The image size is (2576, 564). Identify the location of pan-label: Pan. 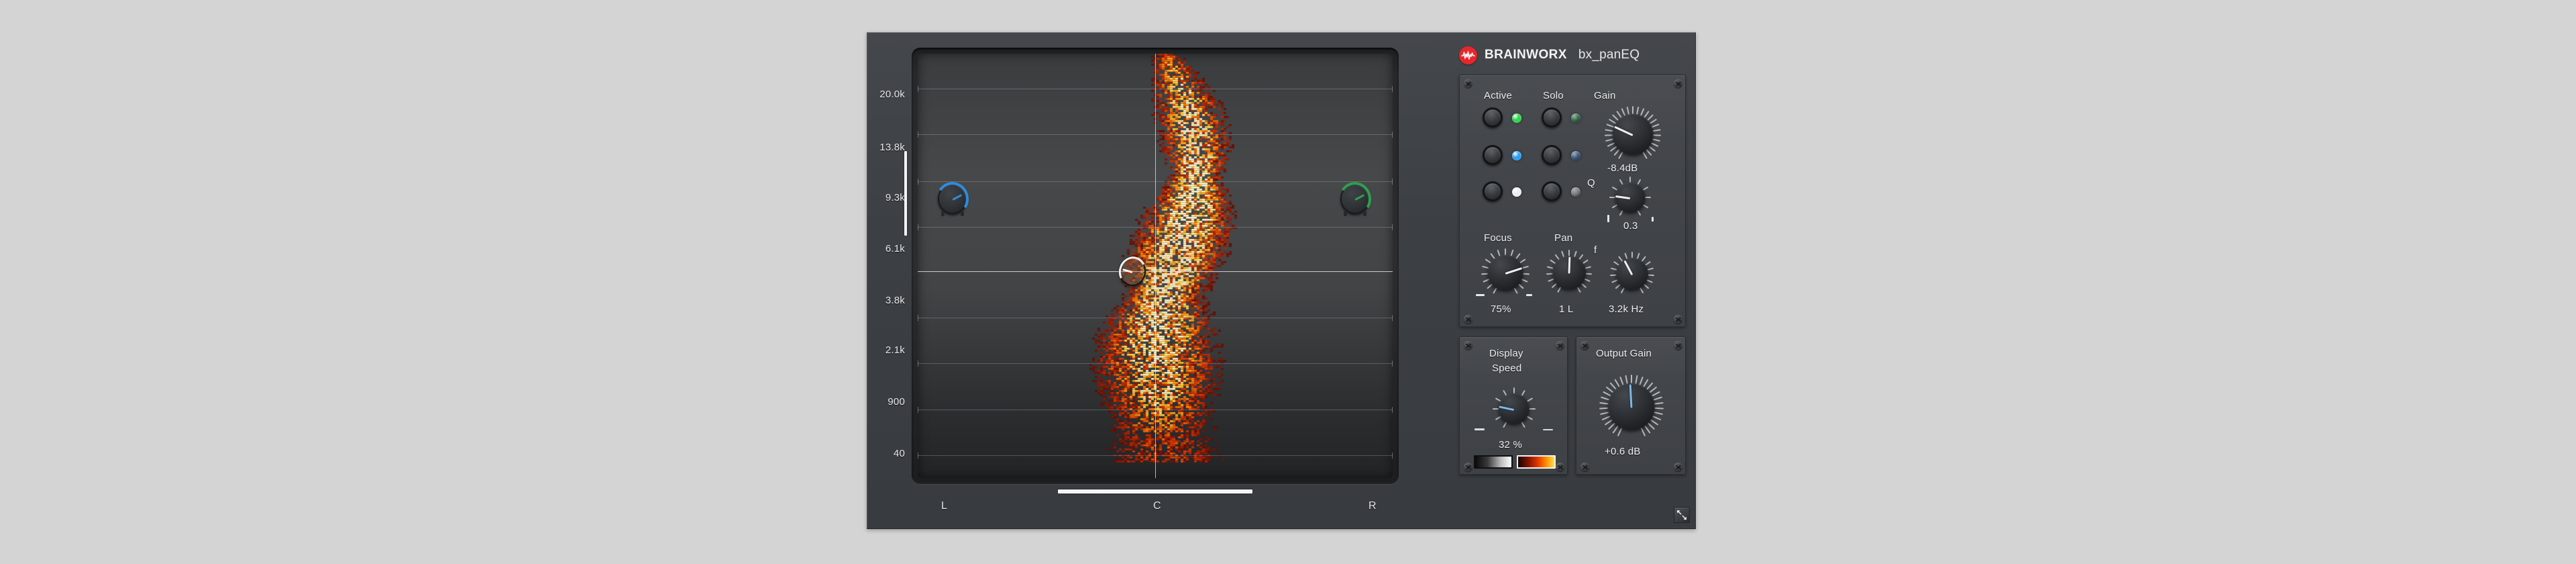
(1563, 238).